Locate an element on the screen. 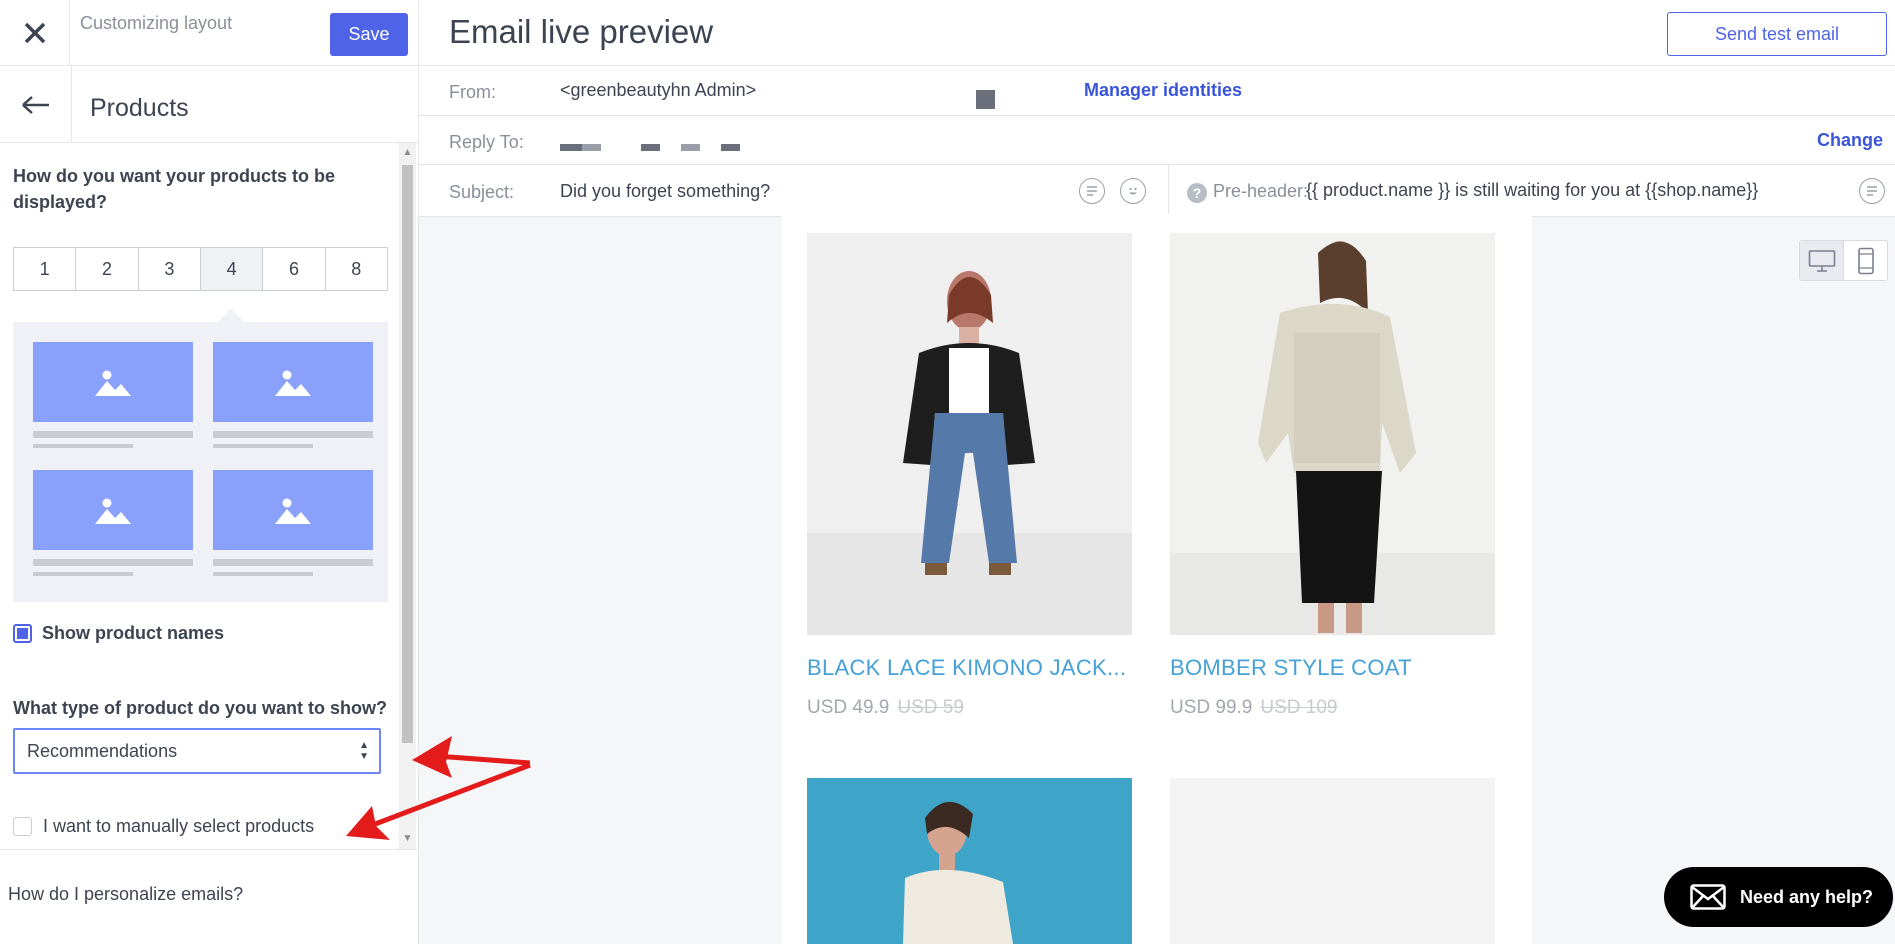  manual-select-toggle: I want to manually select products is located at coordinates (163, 826).